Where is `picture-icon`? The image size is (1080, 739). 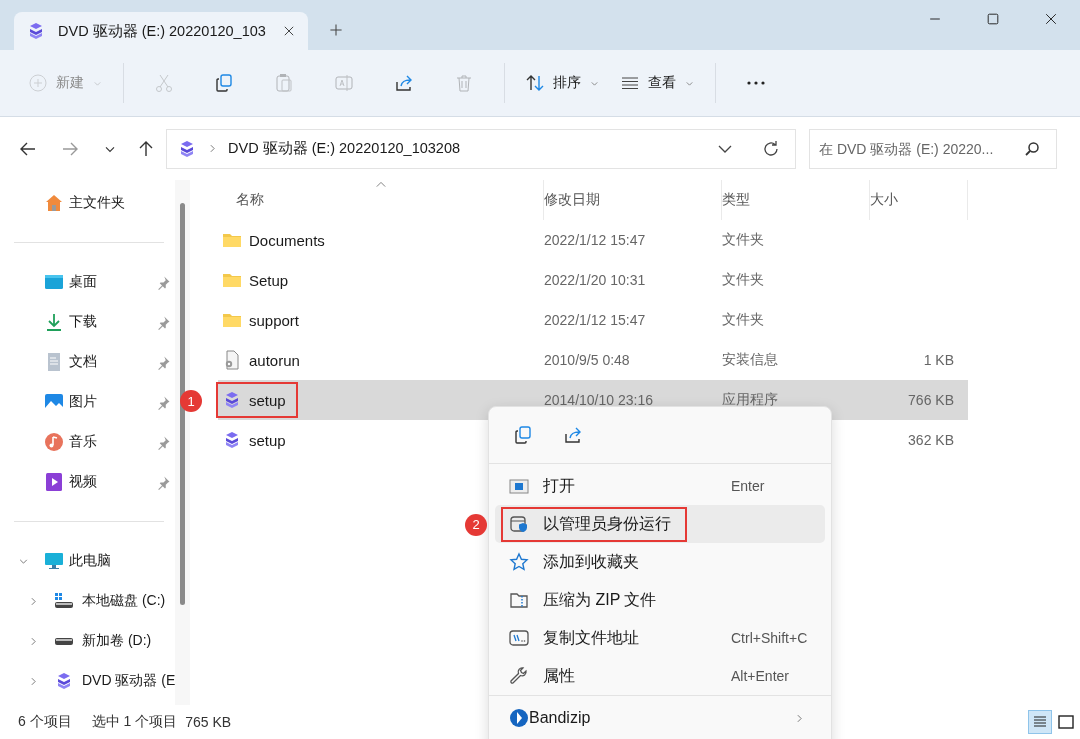 picture-icon is located at coordinates (54, 402).